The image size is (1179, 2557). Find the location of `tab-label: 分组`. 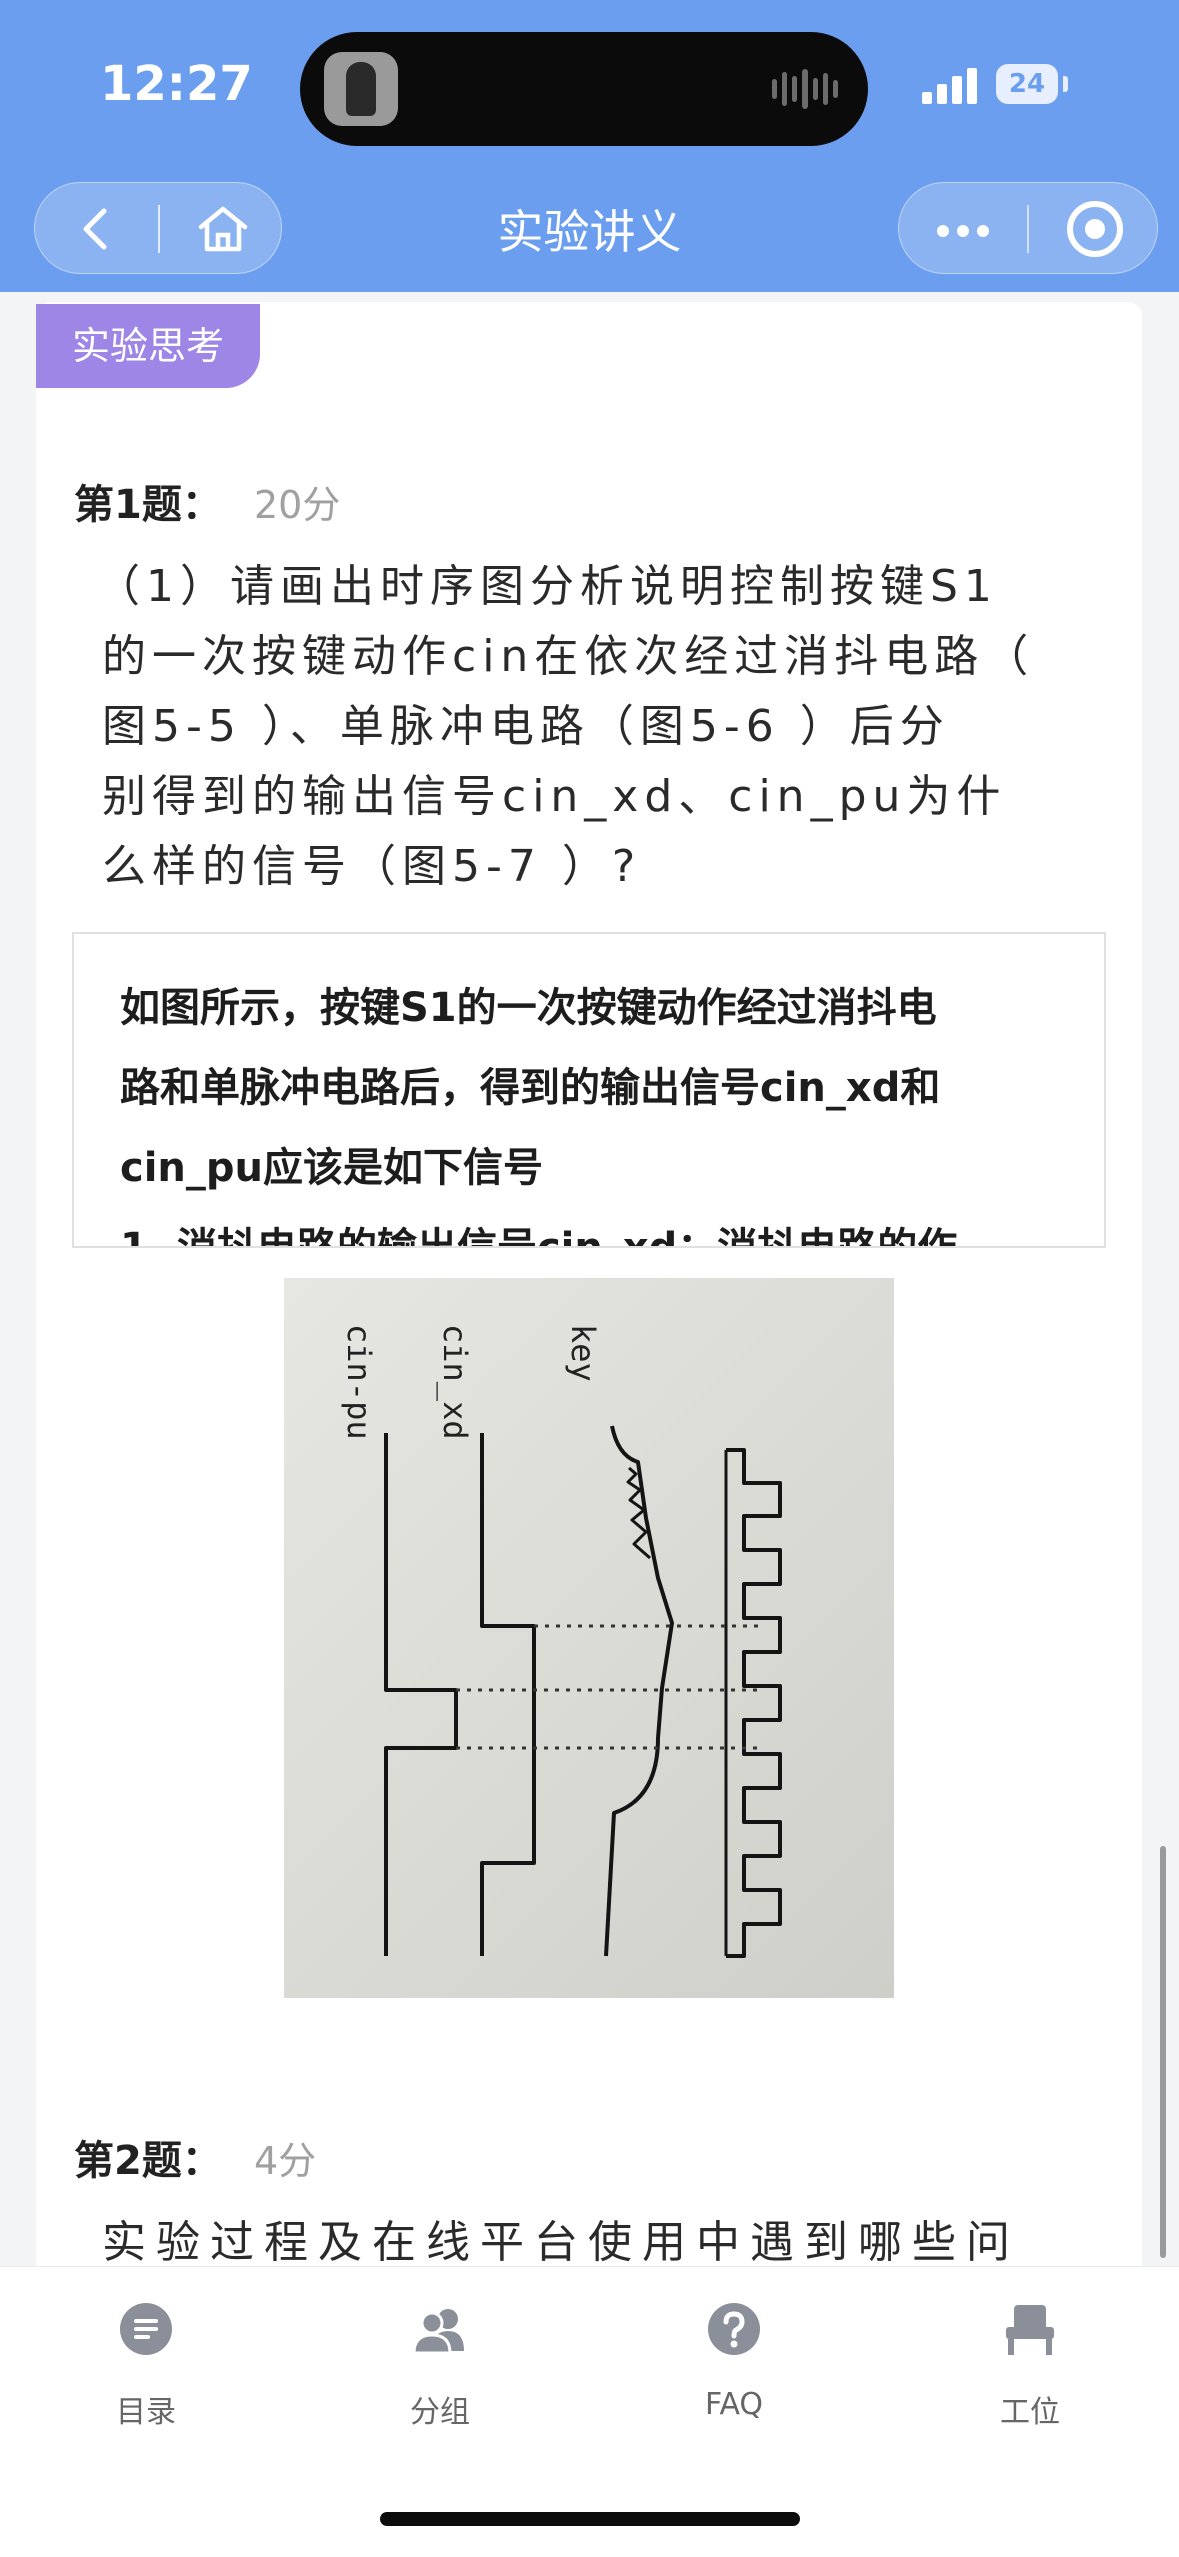

tab-label: 分组 is located at coordinates (440, 2412).